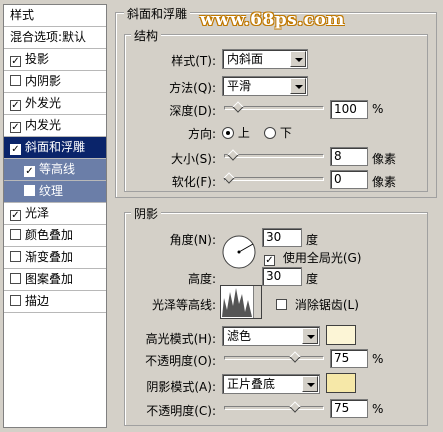  I want to click on depth-input: 100, so click(349, 109).